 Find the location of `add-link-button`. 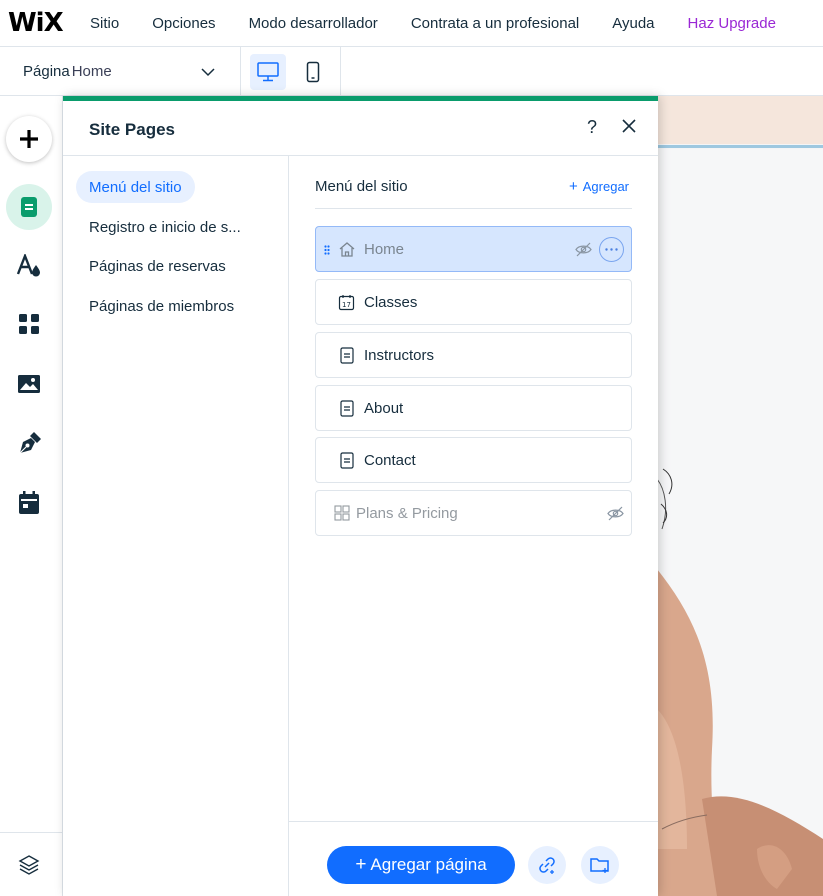

add-link-button is located at coordinates (547, 865).